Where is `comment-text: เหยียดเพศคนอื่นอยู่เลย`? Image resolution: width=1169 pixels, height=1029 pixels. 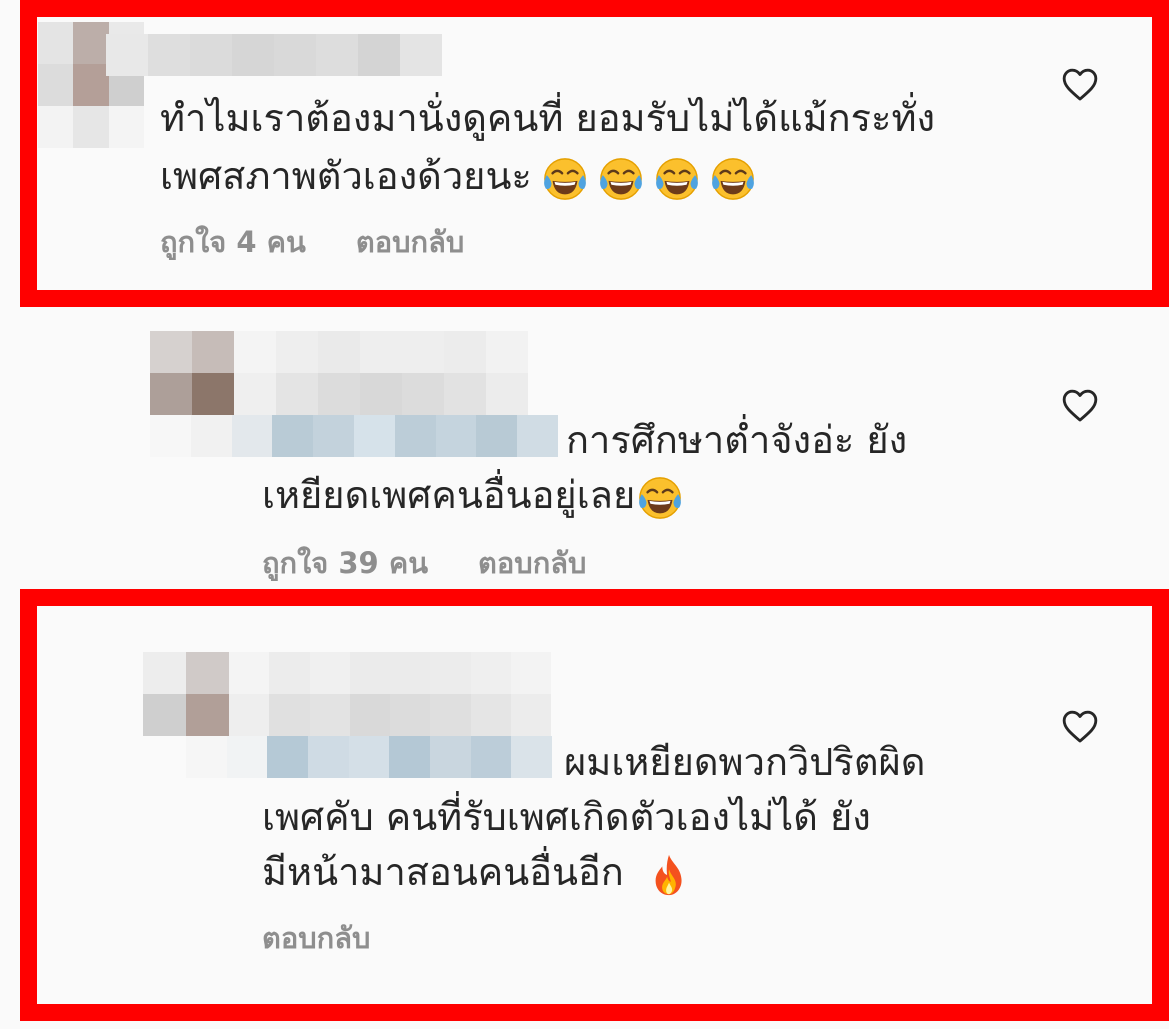
comment-text: เหยียดเพศคนอื่นอยู่เลย is located at coordinates (472, 495).